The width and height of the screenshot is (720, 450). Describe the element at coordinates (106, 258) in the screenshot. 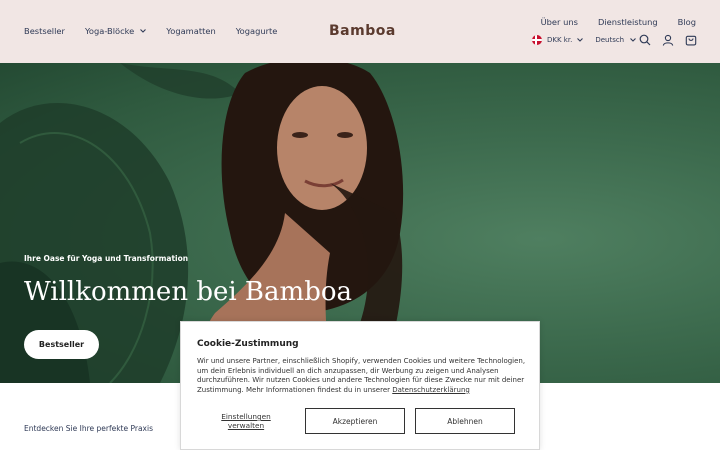

I see `hero-subtitle: Ihre Oase für Yoga und Transformation` at that location.